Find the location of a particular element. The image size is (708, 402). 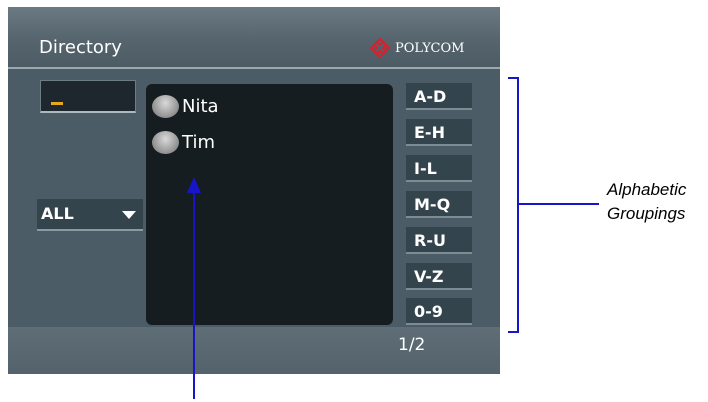

group-button-m-q: M-Q is located at coordinates (439, 204).